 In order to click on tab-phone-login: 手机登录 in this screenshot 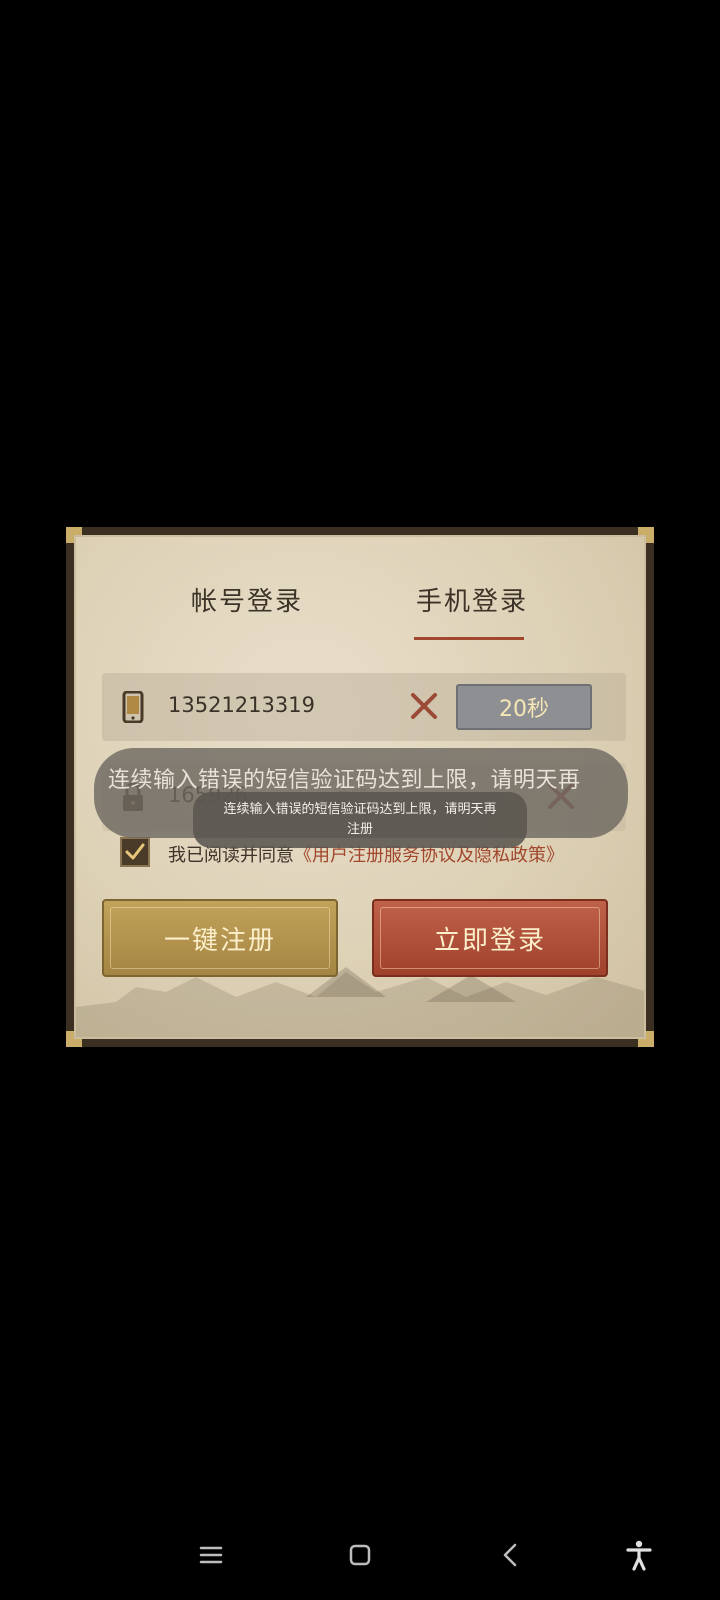, I will do `click(472, 599)`.